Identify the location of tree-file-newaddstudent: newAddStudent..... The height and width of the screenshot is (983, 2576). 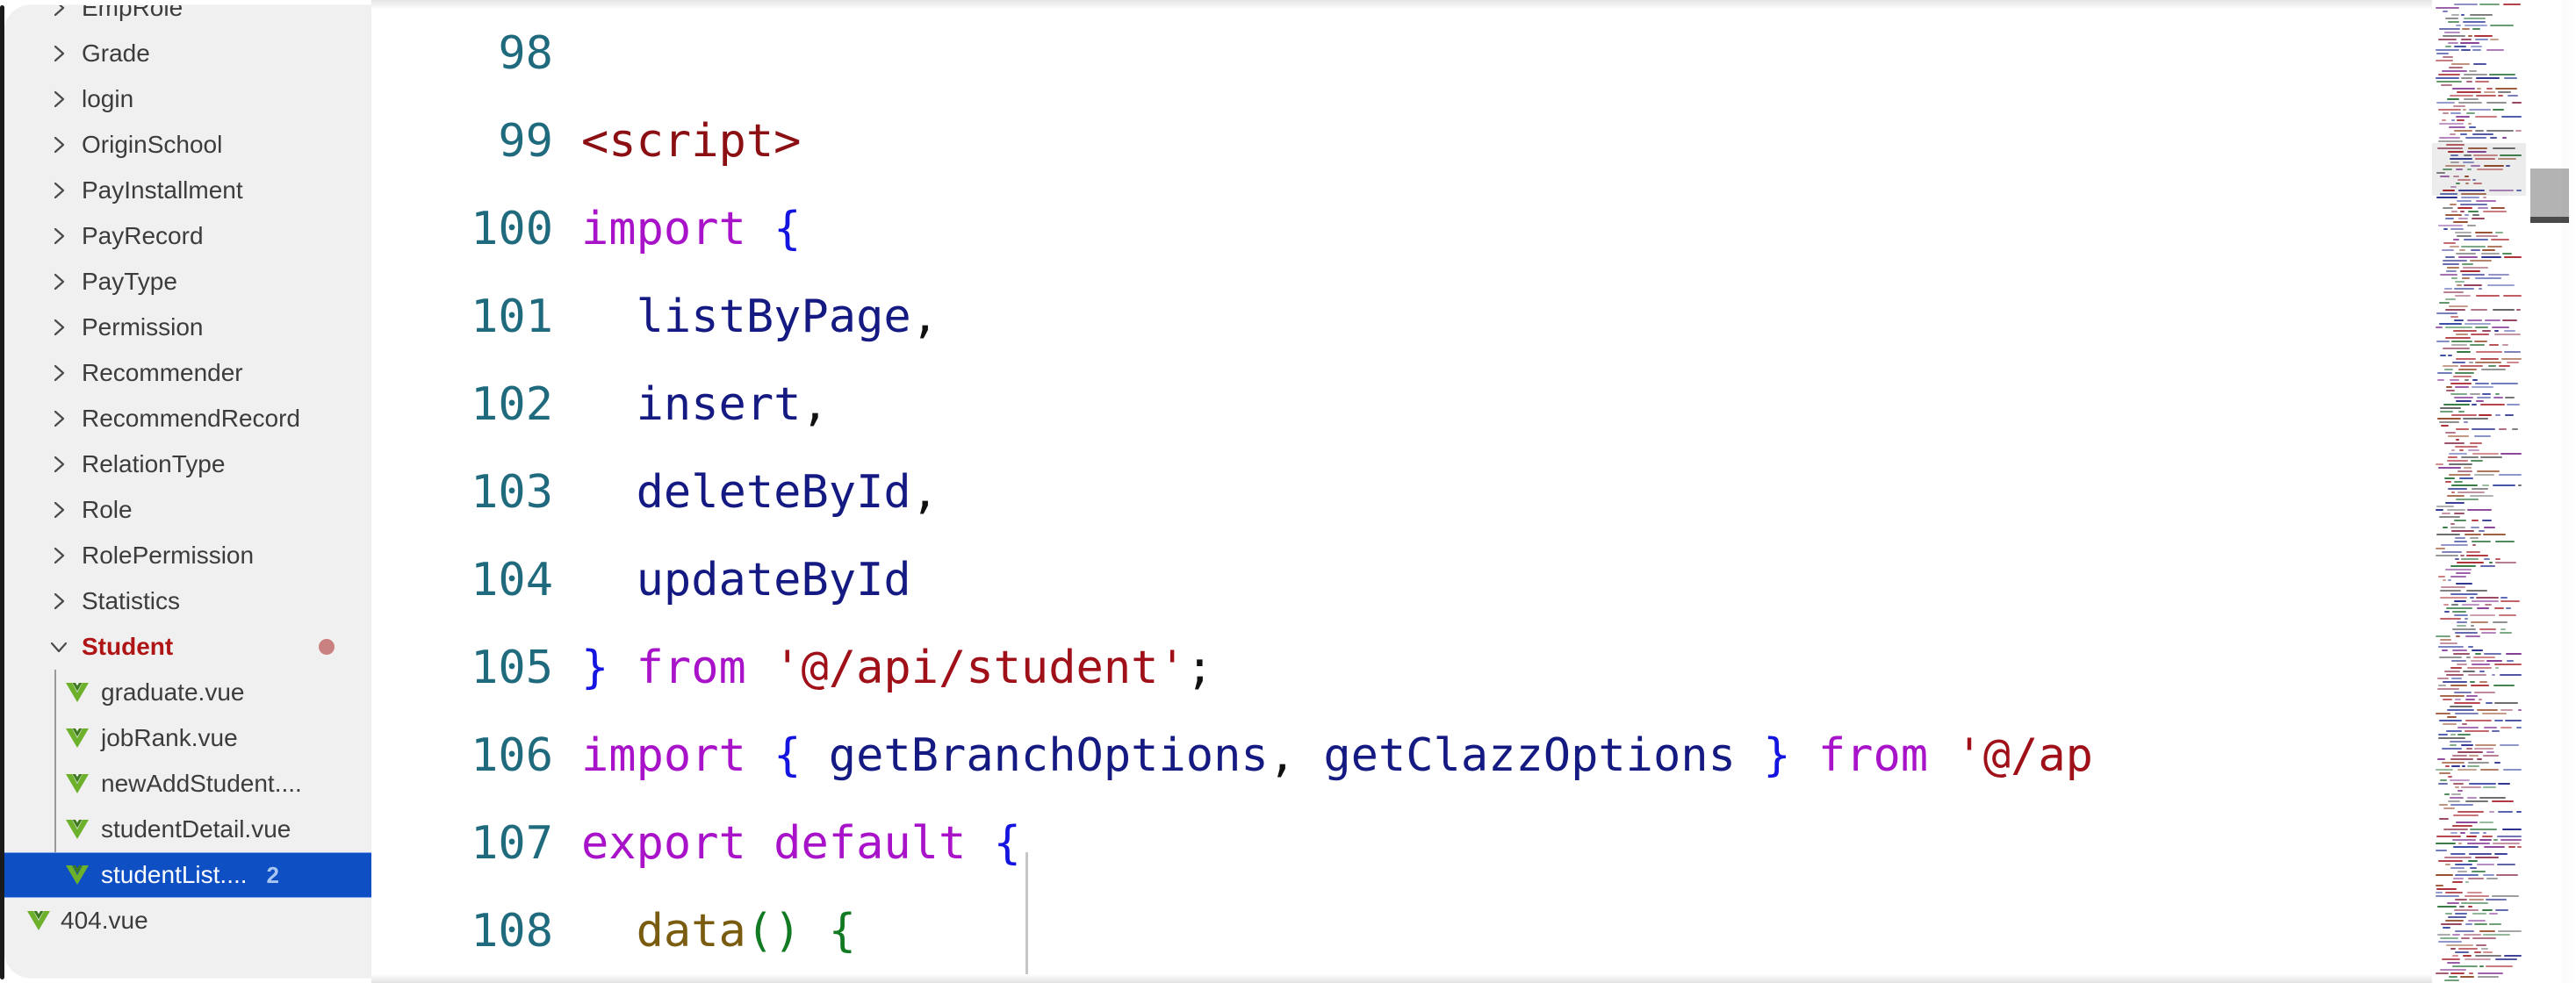
(187, 784).